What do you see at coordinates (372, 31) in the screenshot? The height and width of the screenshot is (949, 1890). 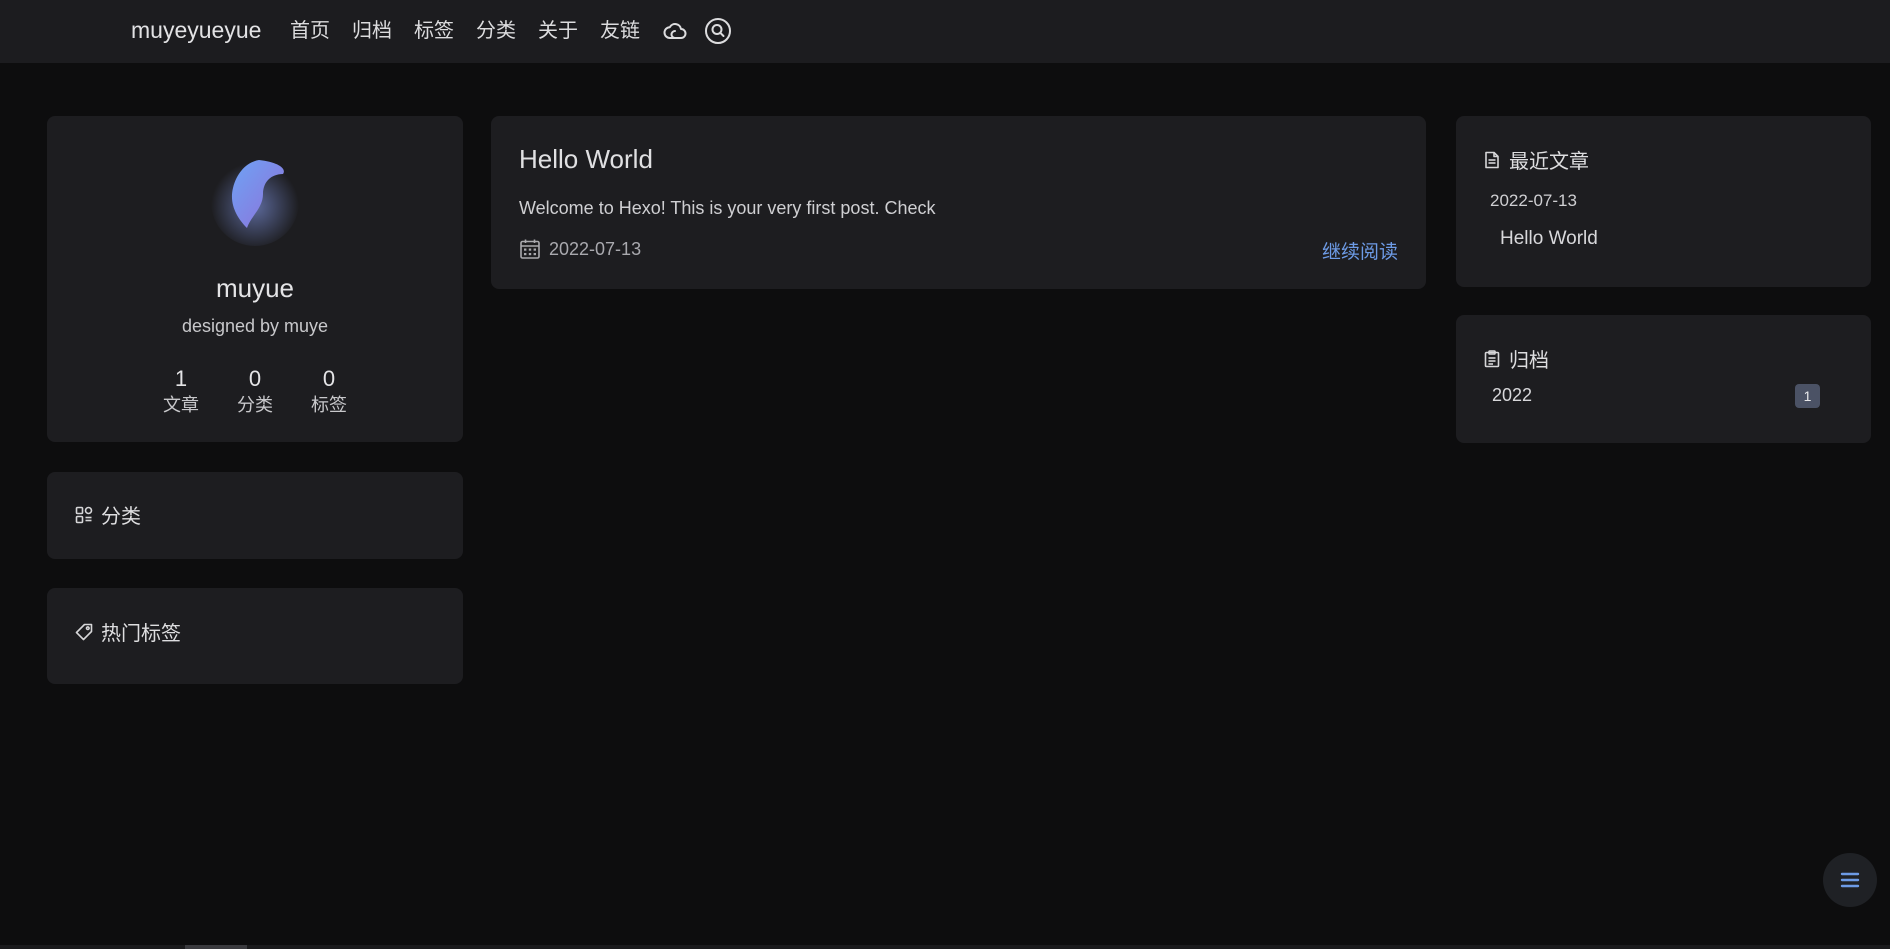 I see `nav-archive: 归档` at bounding box center [372, 31].